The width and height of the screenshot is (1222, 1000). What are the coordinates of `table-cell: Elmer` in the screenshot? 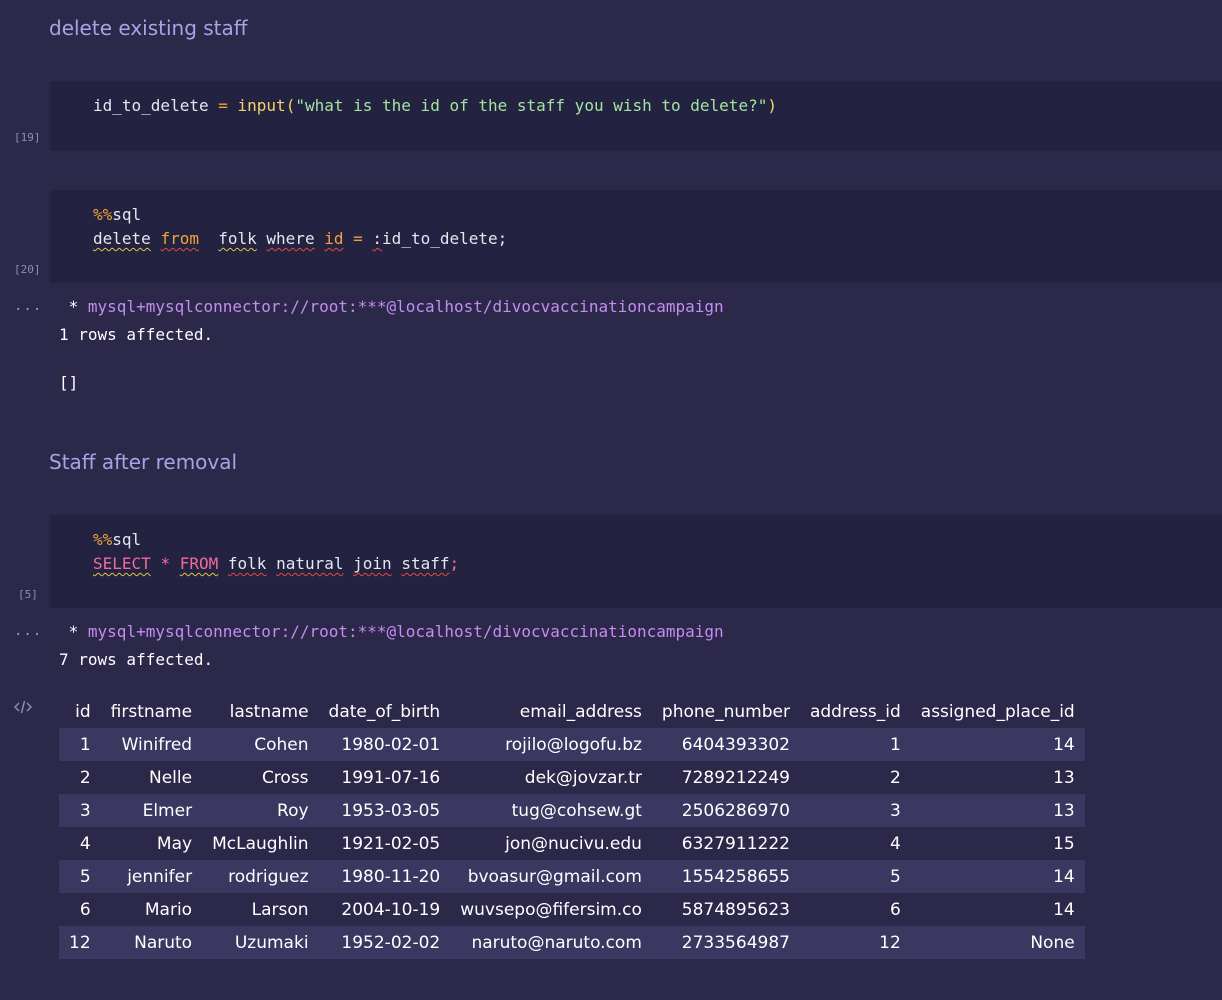 It's located at (167, 810).